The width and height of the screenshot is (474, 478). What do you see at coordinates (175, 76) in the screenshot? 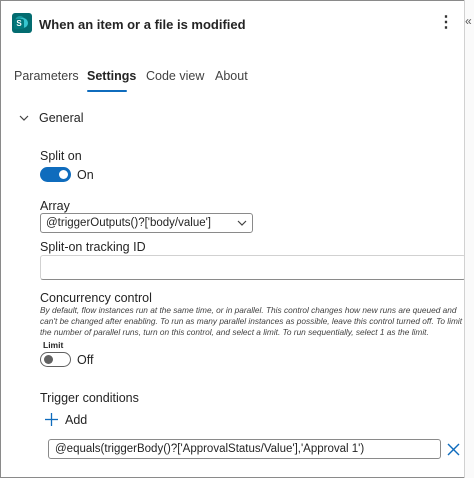
I see `tab-code-view: Code view` at bounding box center [175, 76].